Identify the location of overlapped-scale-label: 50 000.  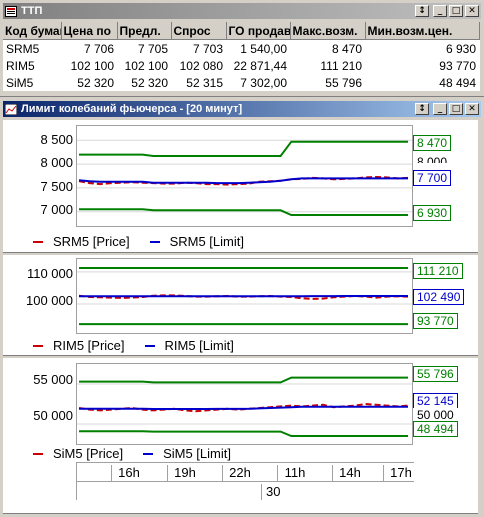
(435, 414).